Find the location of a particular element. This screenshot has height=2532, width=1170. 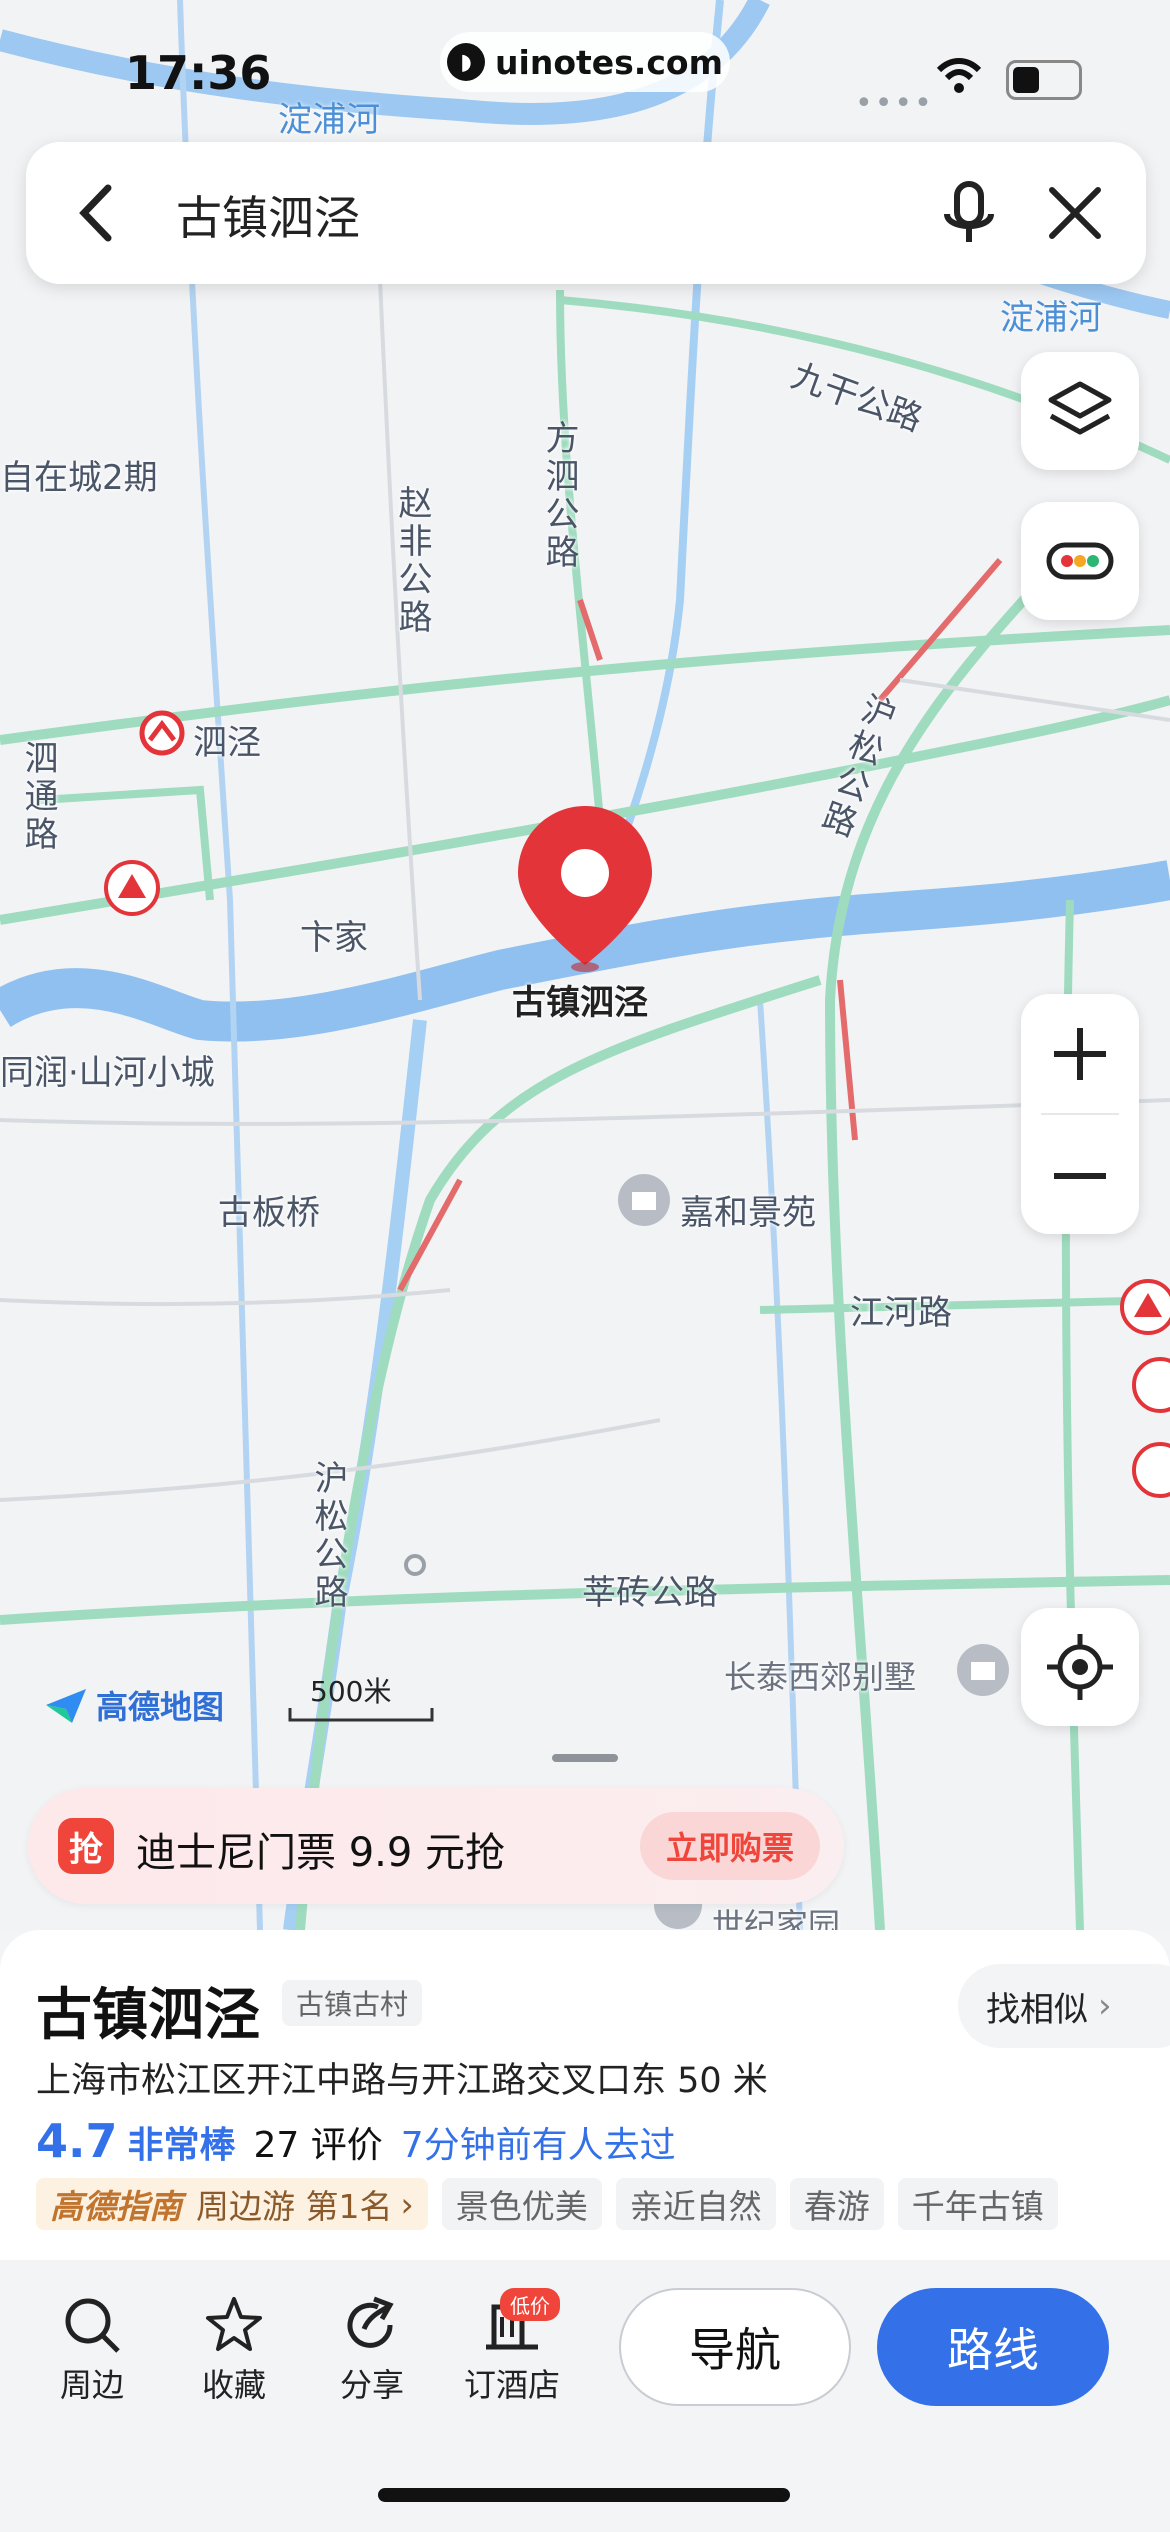

rating-row: 4.7 非常棒 27 评价 7分钟前有人去过 is located at coordinates (356, 2141).